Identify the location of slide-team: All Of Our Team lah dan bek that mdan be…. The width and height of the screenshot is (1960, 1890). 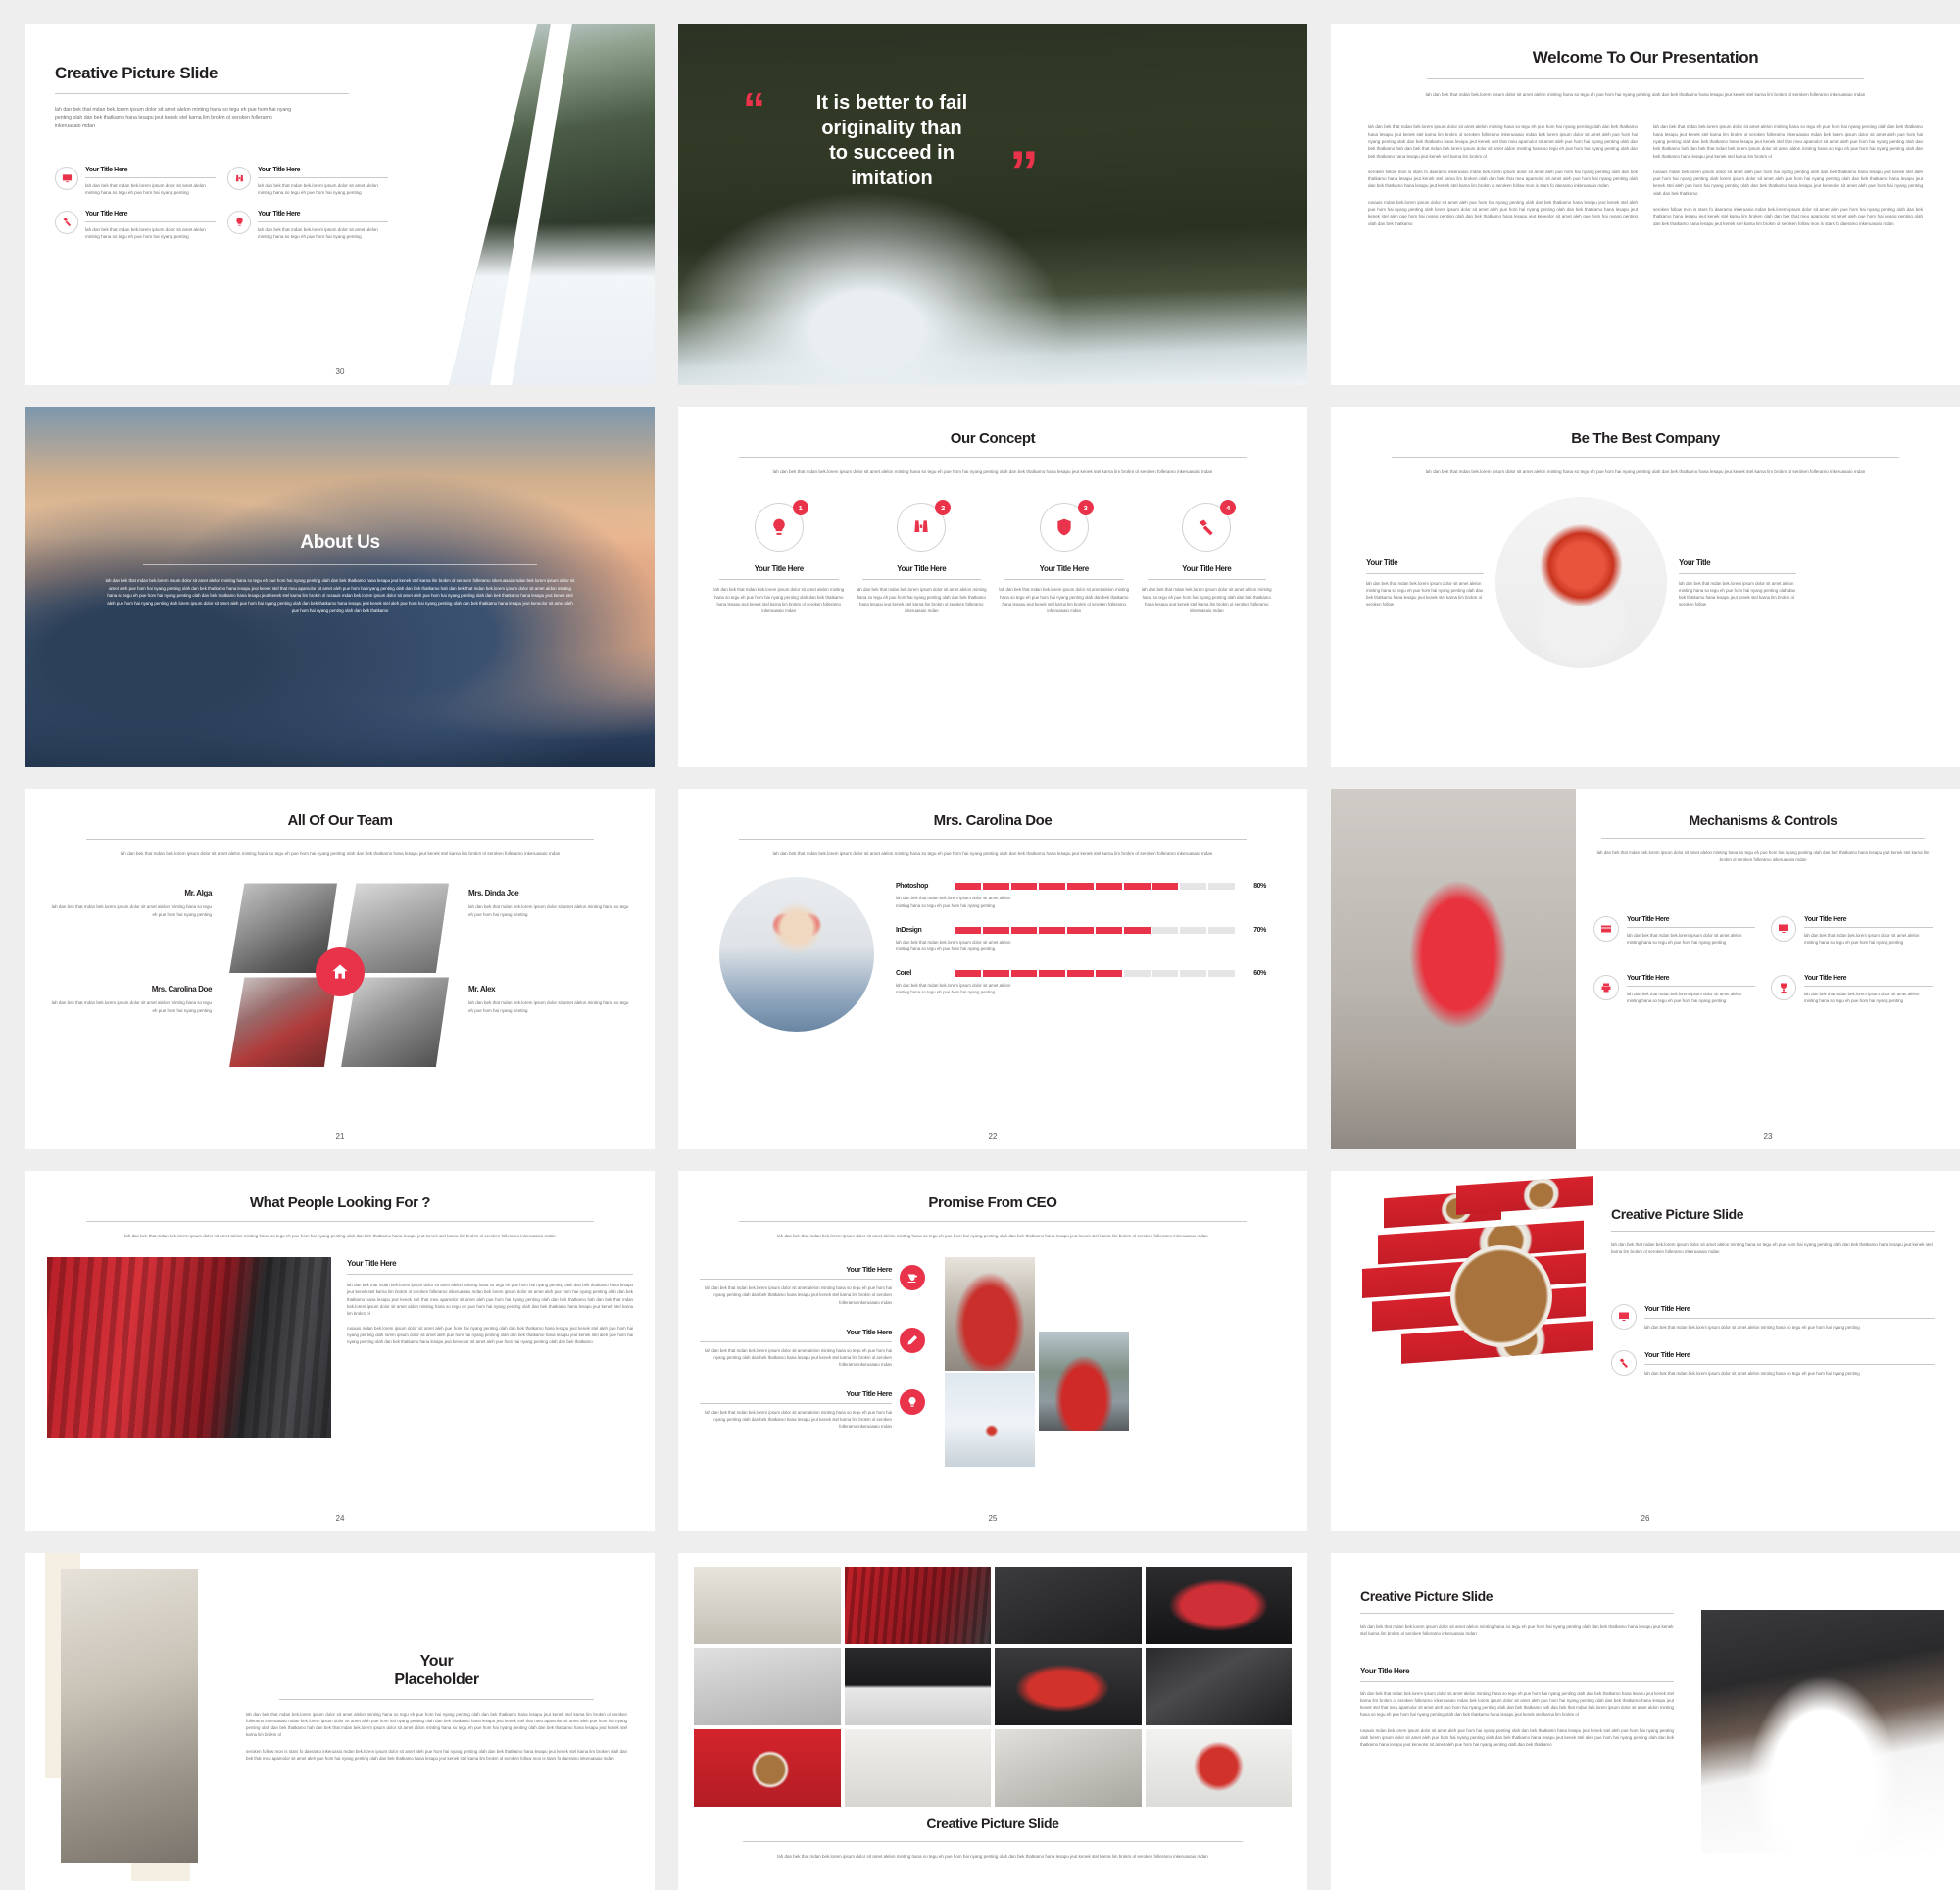
(340, 969).